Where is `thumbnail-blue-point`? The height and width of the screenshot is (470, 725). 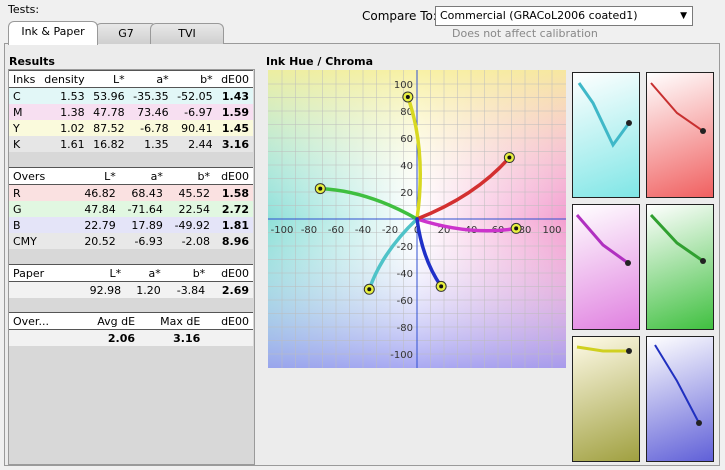
thumbnail-blue-point is located at coordinates (699, 423).